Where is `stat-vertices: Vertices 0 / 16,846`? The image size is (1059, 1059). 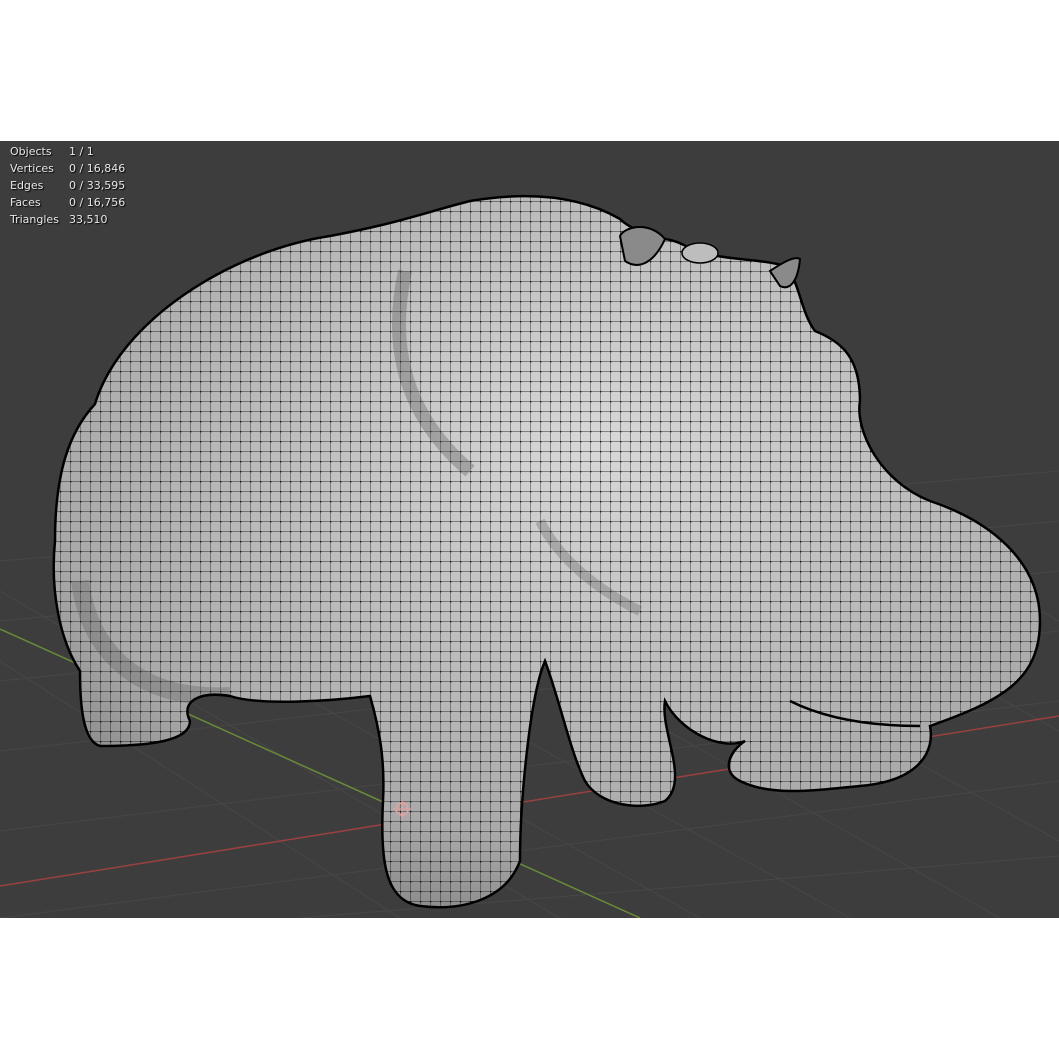
stat-vertices: Vertices 0 / 16,846 is located at coordinates (67, 168).